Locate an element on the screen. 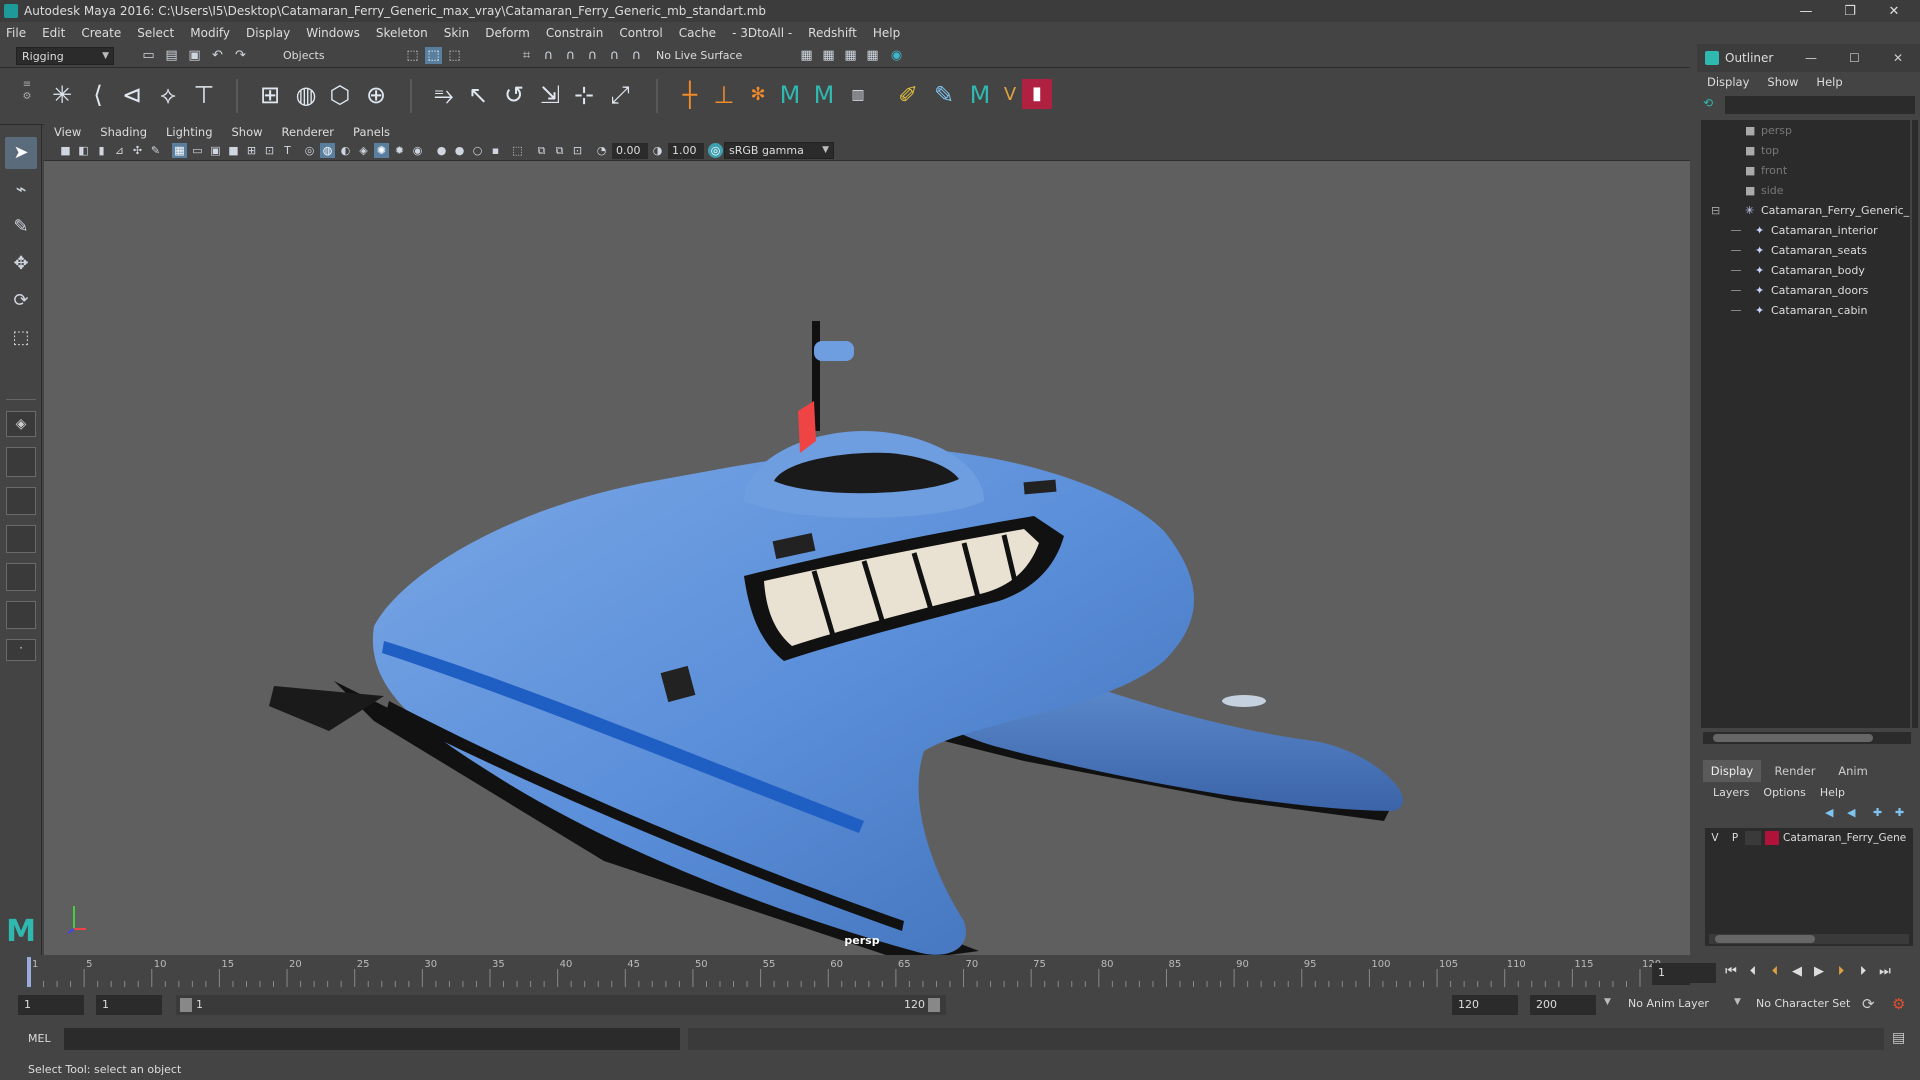  new-scene-icon: ▭ is located at coordinates (148, 55).